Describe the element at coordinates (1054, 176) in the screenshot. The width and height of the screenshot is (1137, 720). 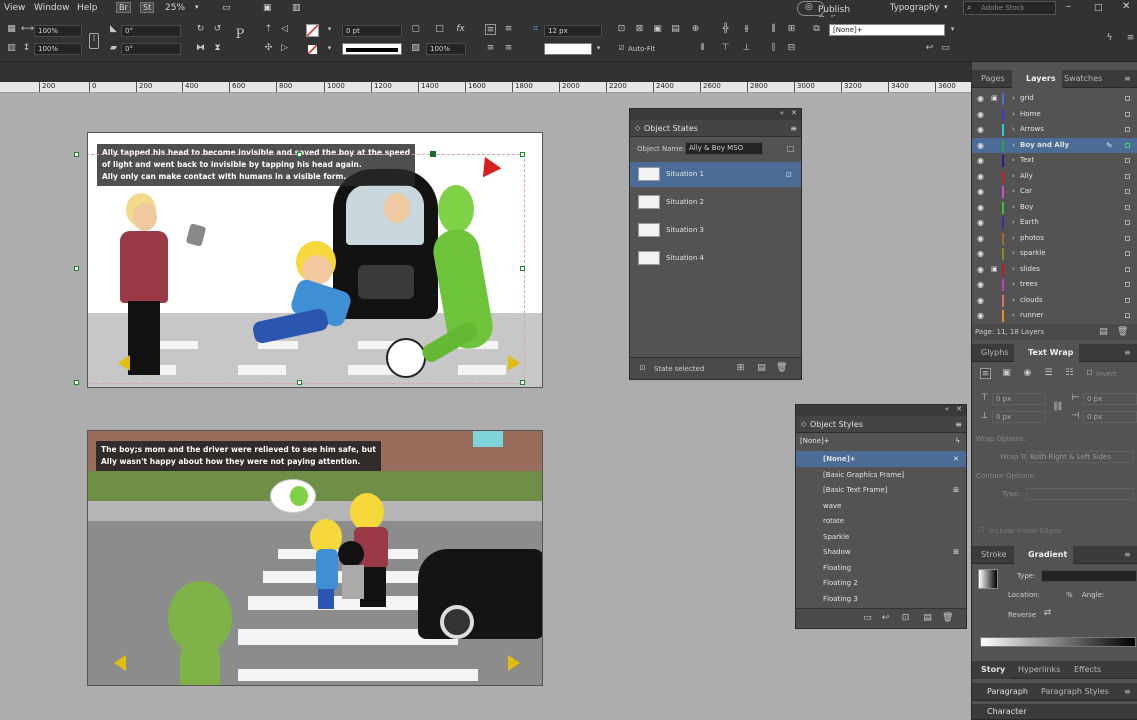
I see `layer-row: ◉ › Ally` at that location.